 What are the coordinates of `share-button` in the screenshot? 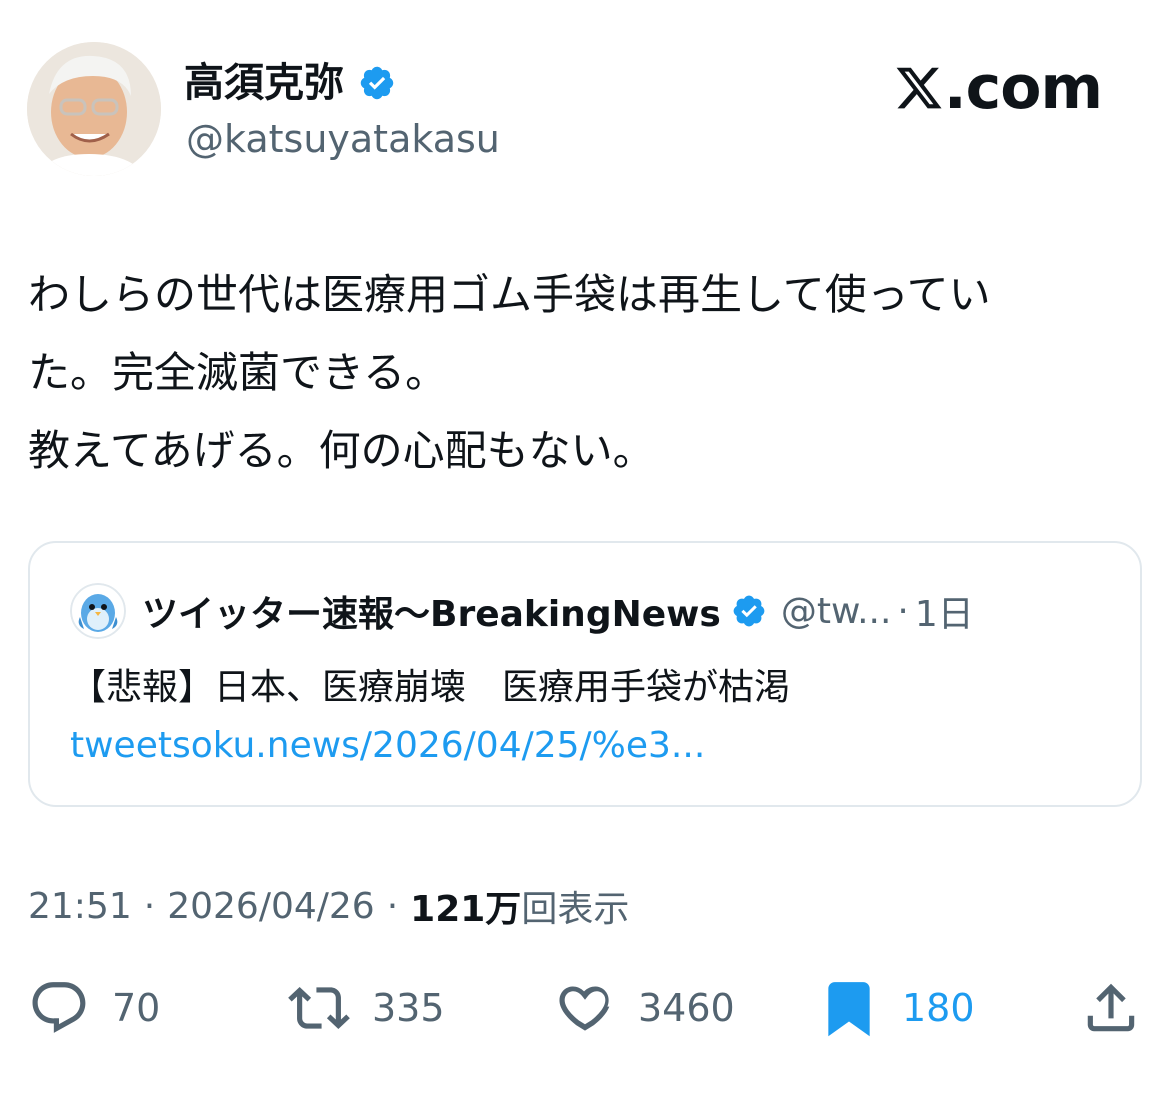 It's located at (1111, 1008).